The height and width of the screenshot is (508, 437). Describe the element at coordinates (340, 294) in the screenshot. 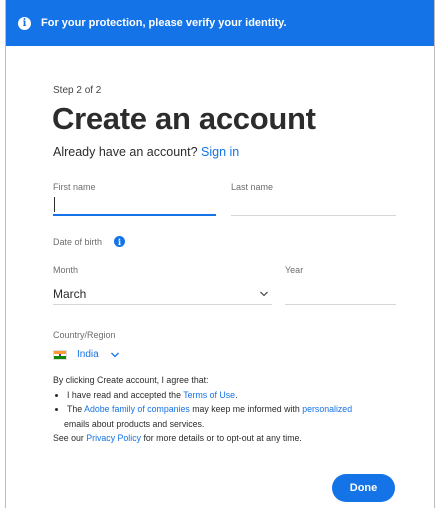

I see `year-field` at that location.